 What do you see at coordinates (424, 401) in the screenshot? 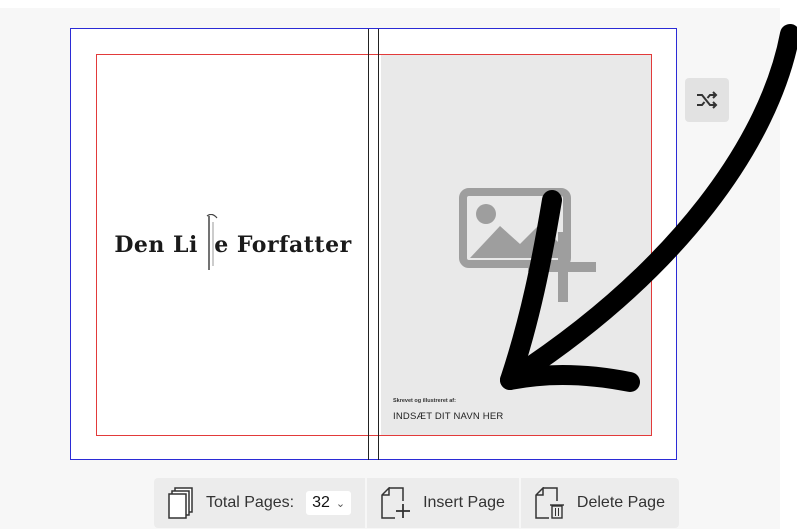
I see `credit-caption: Skrevet og illustreret af:` at bounding box center [424, 401].